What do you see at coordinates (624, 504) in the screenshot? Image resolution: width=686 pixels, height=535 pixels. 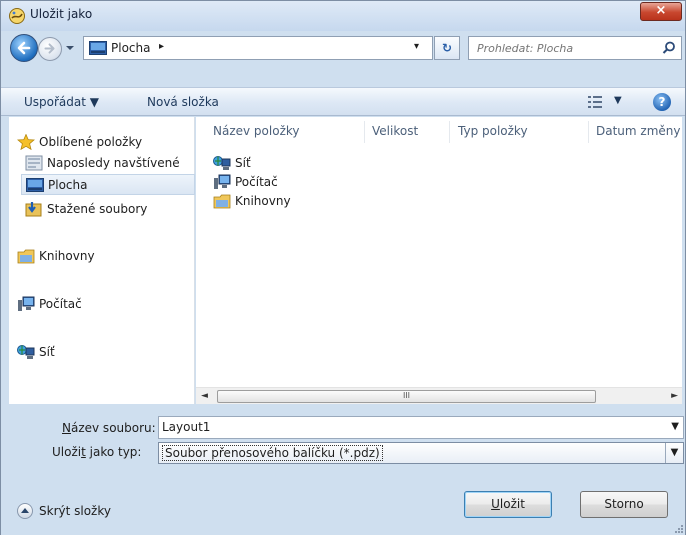 I see `cancel-button: Storno` at bounding box center [624, 504].